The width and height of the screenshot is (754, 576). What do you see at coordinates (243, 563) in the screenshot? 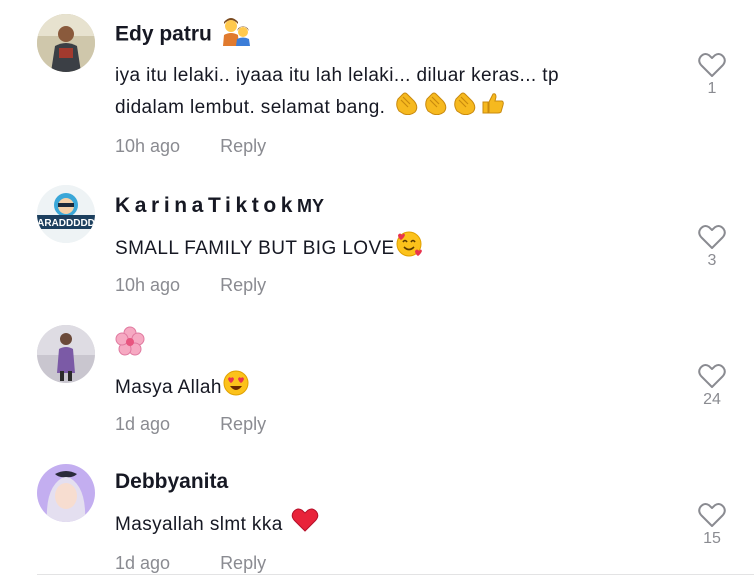
I see `reply-button: Reply` at bounding box center [243, 563].